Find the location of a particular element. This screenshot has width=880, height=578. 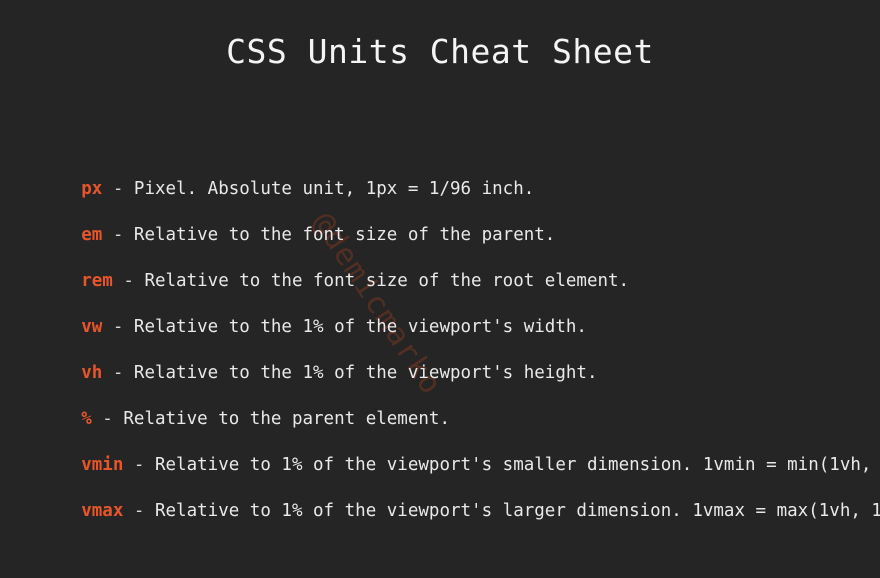

unit-name: vw is located at coordinates (92, 327).